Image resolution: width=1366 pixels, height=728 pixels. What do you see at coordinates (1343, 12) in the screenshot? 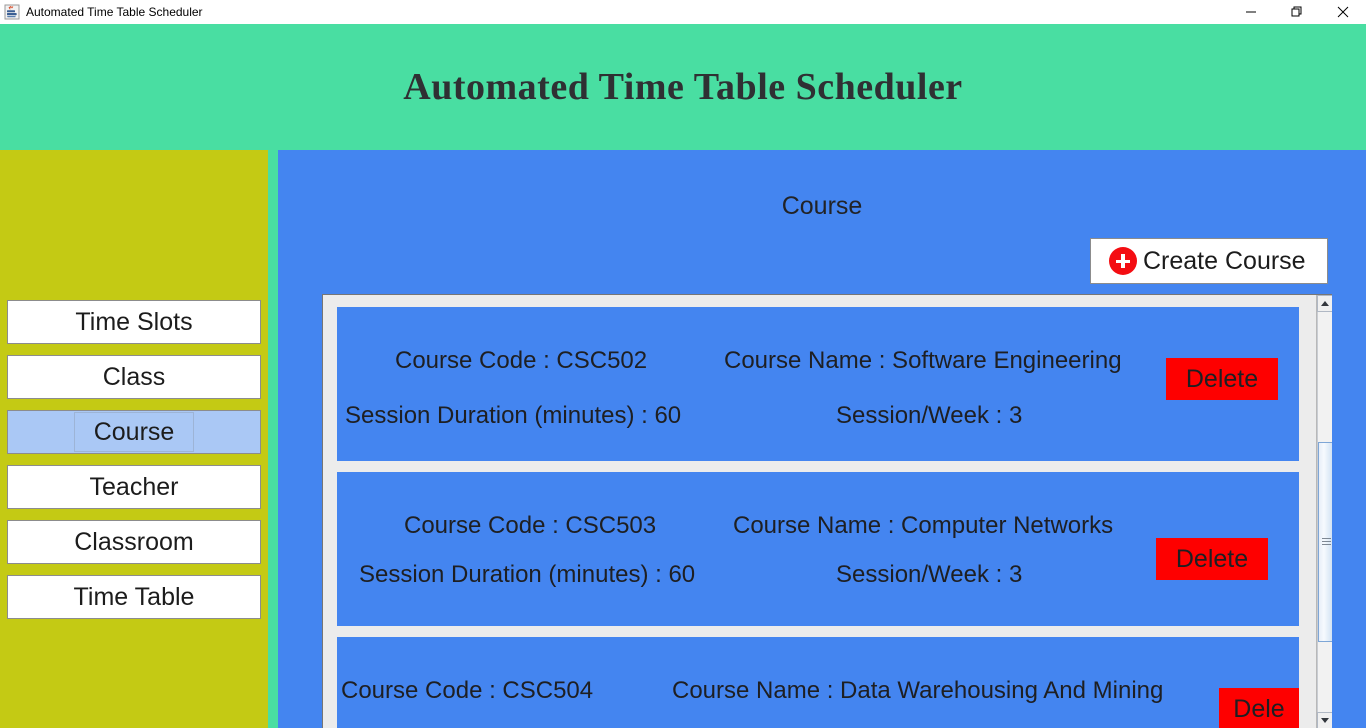
I see `close-button` at bounding box center [1343, 12].